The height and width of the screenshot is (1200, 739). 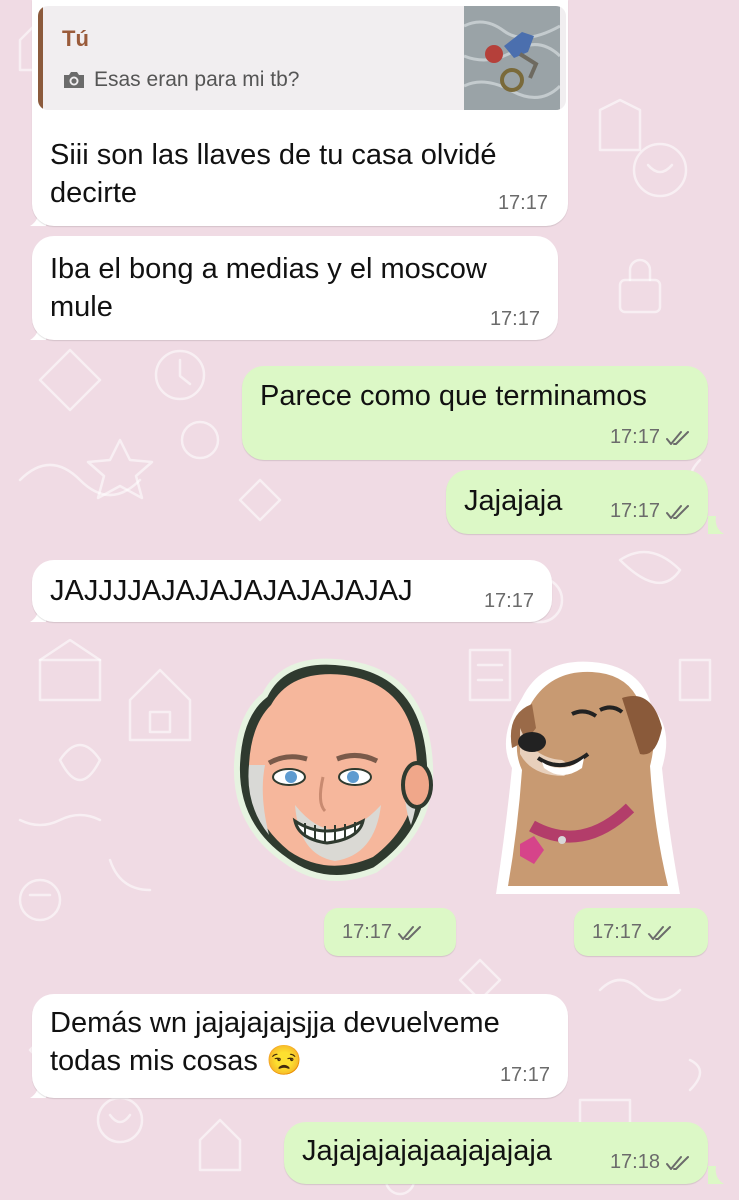 I want to click on message-text-line: Siii son las llaves de tu casa olvidé, so click(x=273, y=155).